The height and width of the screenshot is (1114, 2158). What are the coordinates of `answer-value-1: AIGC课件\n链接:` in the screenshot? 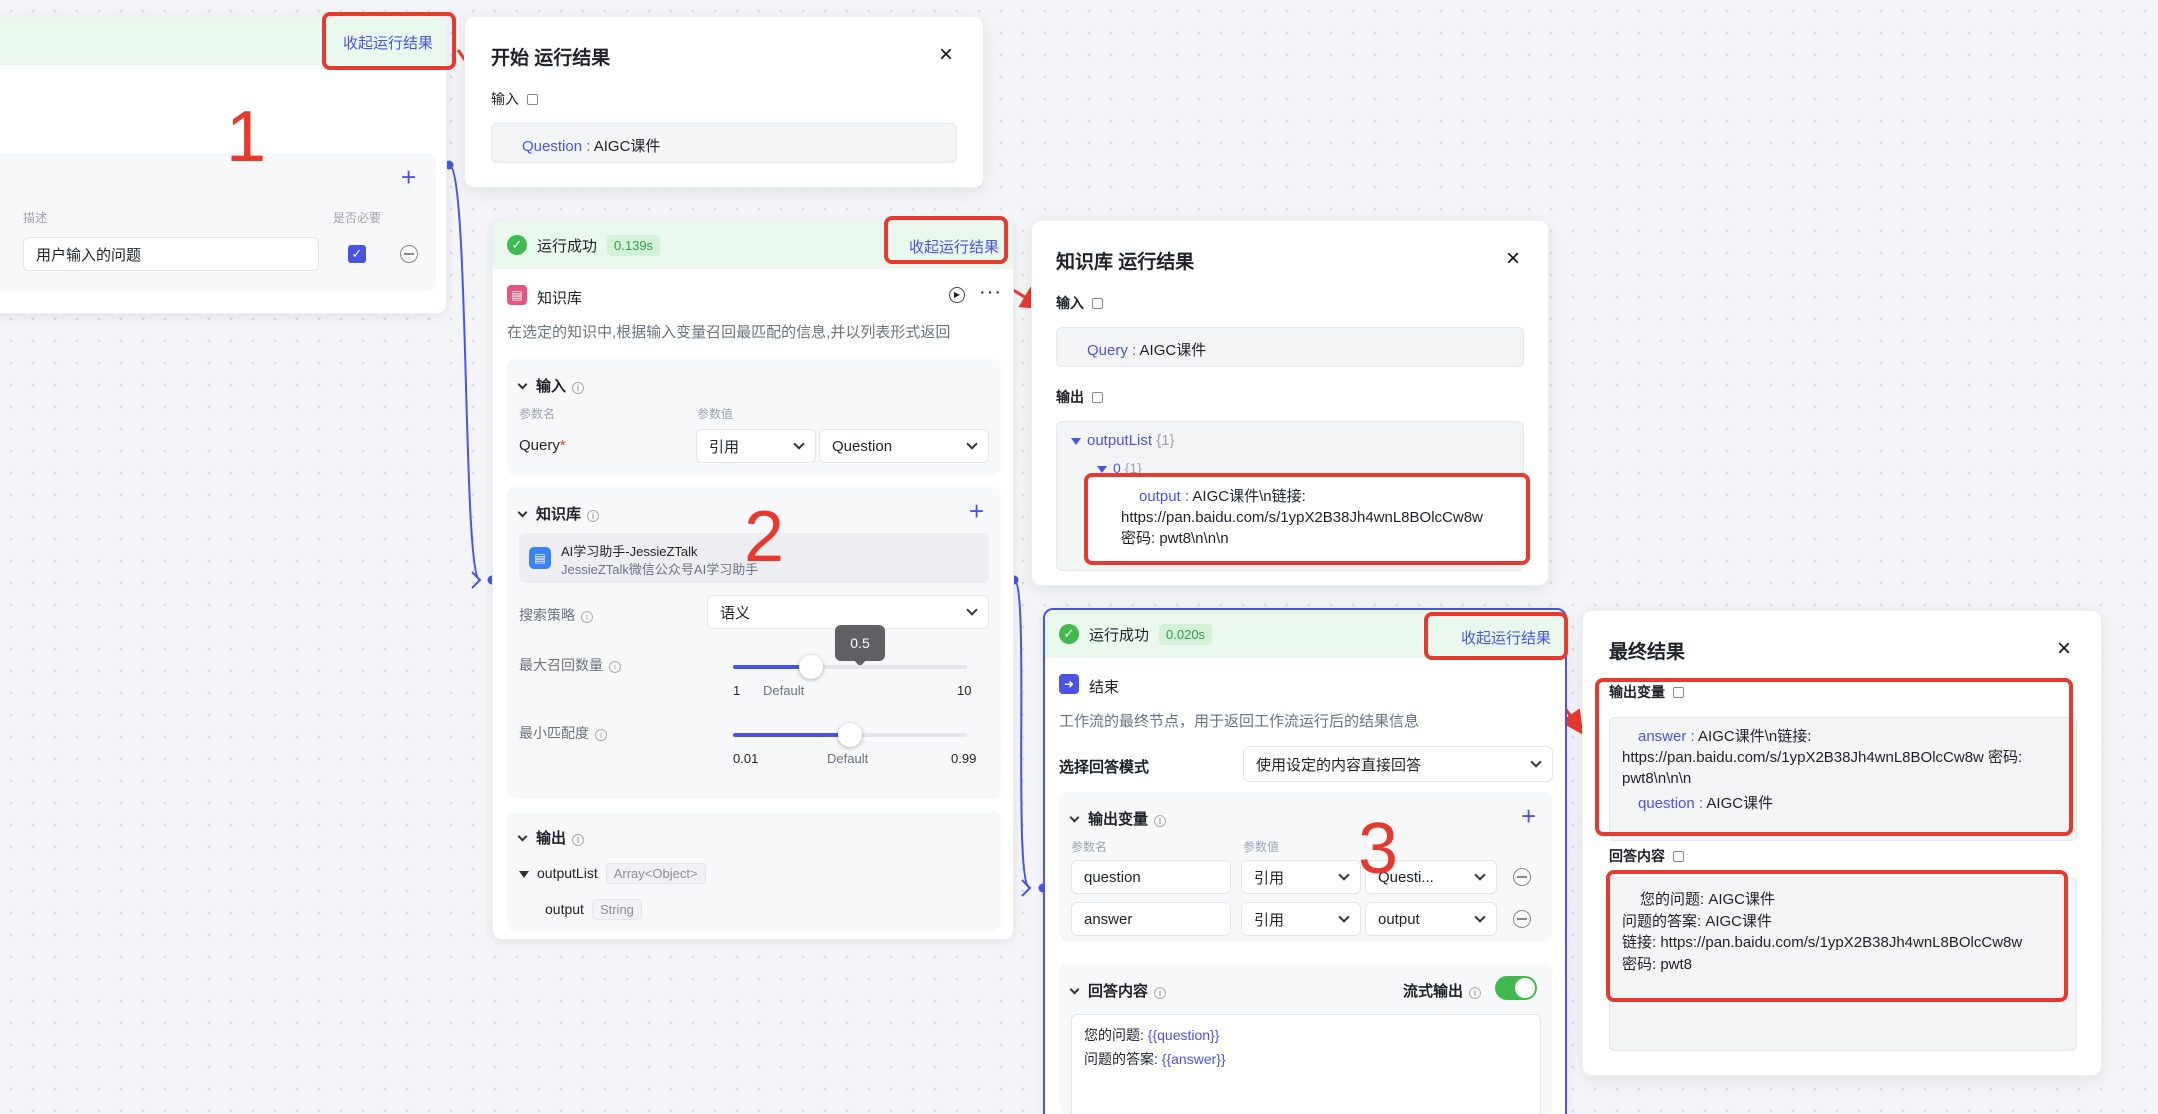 It's located at (1755, 736).